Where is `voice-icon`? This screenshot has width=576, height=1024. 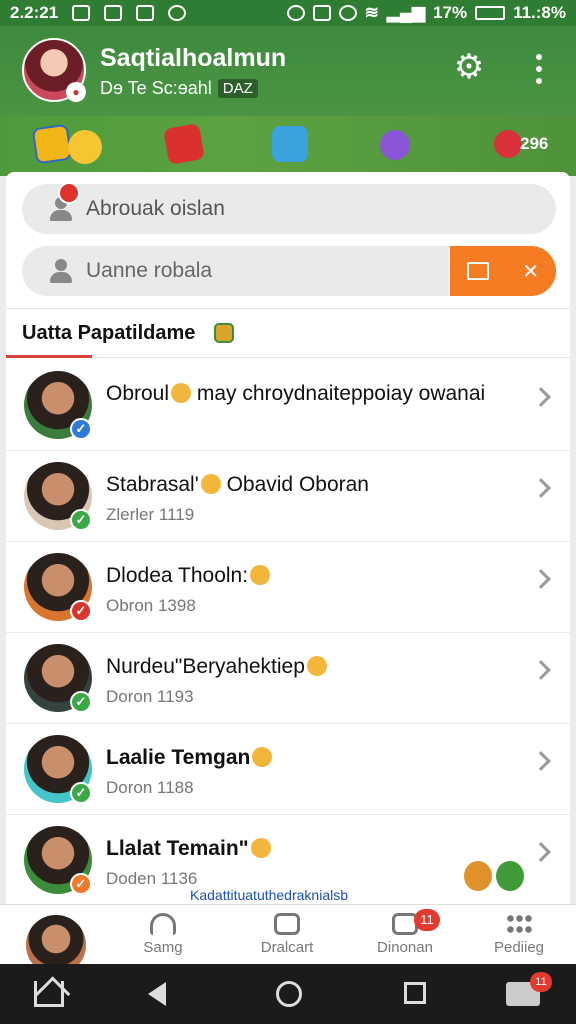
voice-icon is located at coordinates (395, 145).